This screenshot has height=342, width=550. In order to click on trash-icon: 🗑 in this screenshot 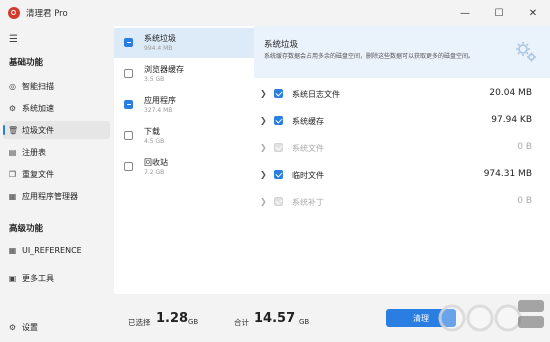, I will do `click(13, 130)`.